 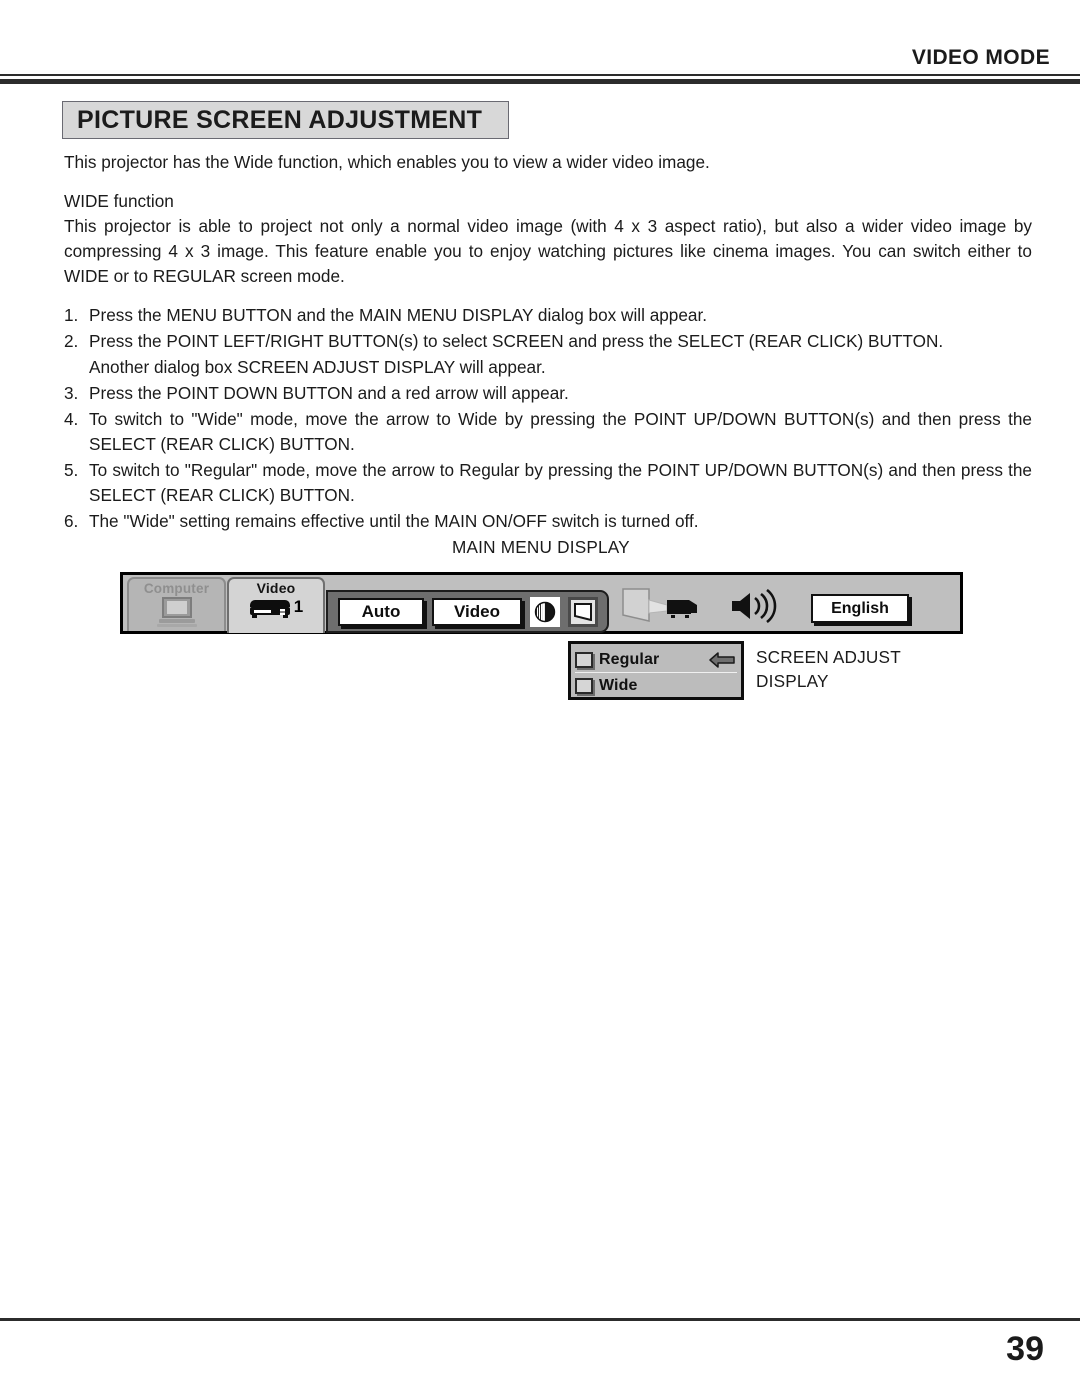 I want to click on tab-video-numeral: 1, so click(x=298, y=606).